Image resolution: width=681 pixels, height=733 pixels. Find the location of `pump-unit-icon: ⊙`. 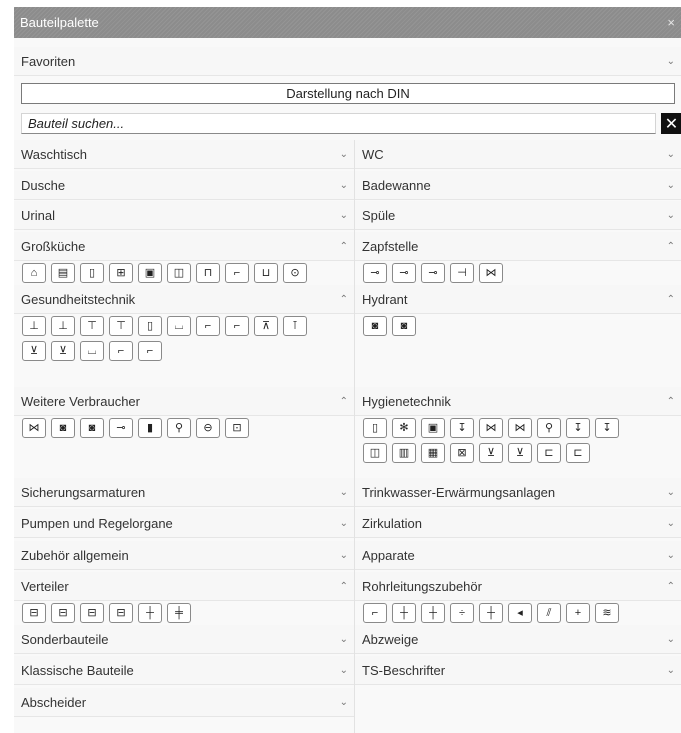

pump-unit-icon: ⊙ is located at coordinates (295, 273).